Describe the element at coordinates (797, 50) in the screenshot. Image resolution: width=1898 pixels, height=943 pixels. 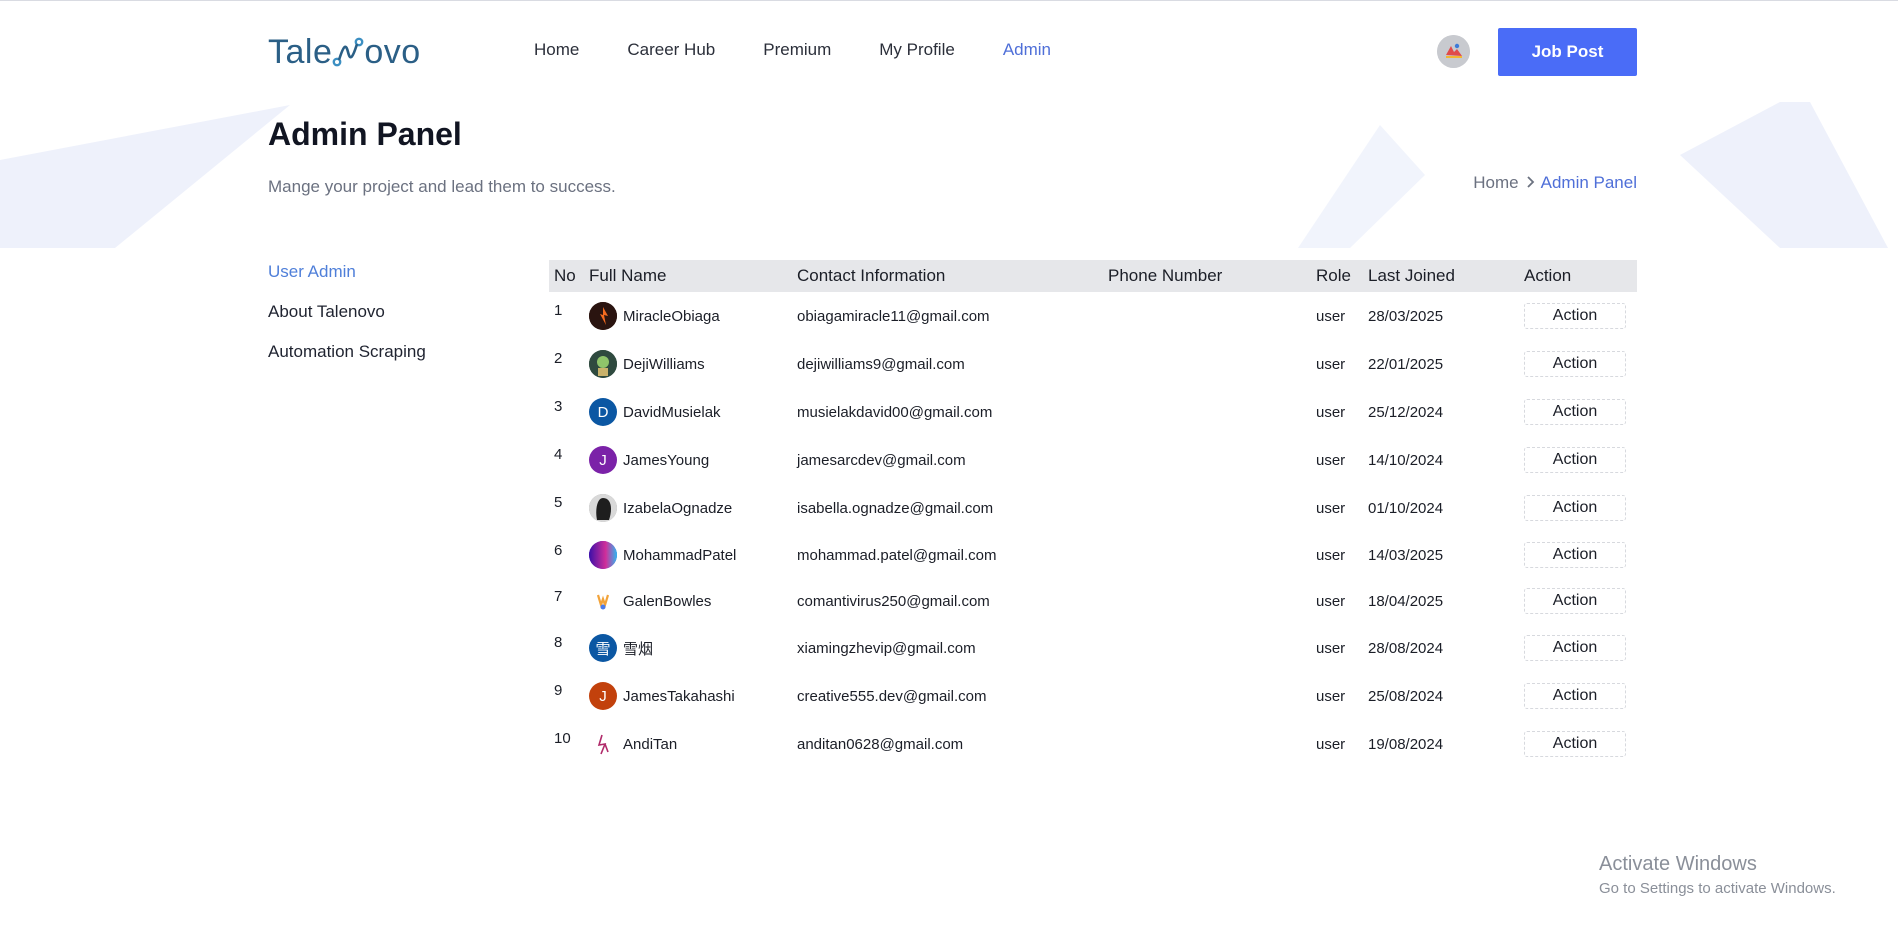
I see `nav-premium: Premium` at that location.